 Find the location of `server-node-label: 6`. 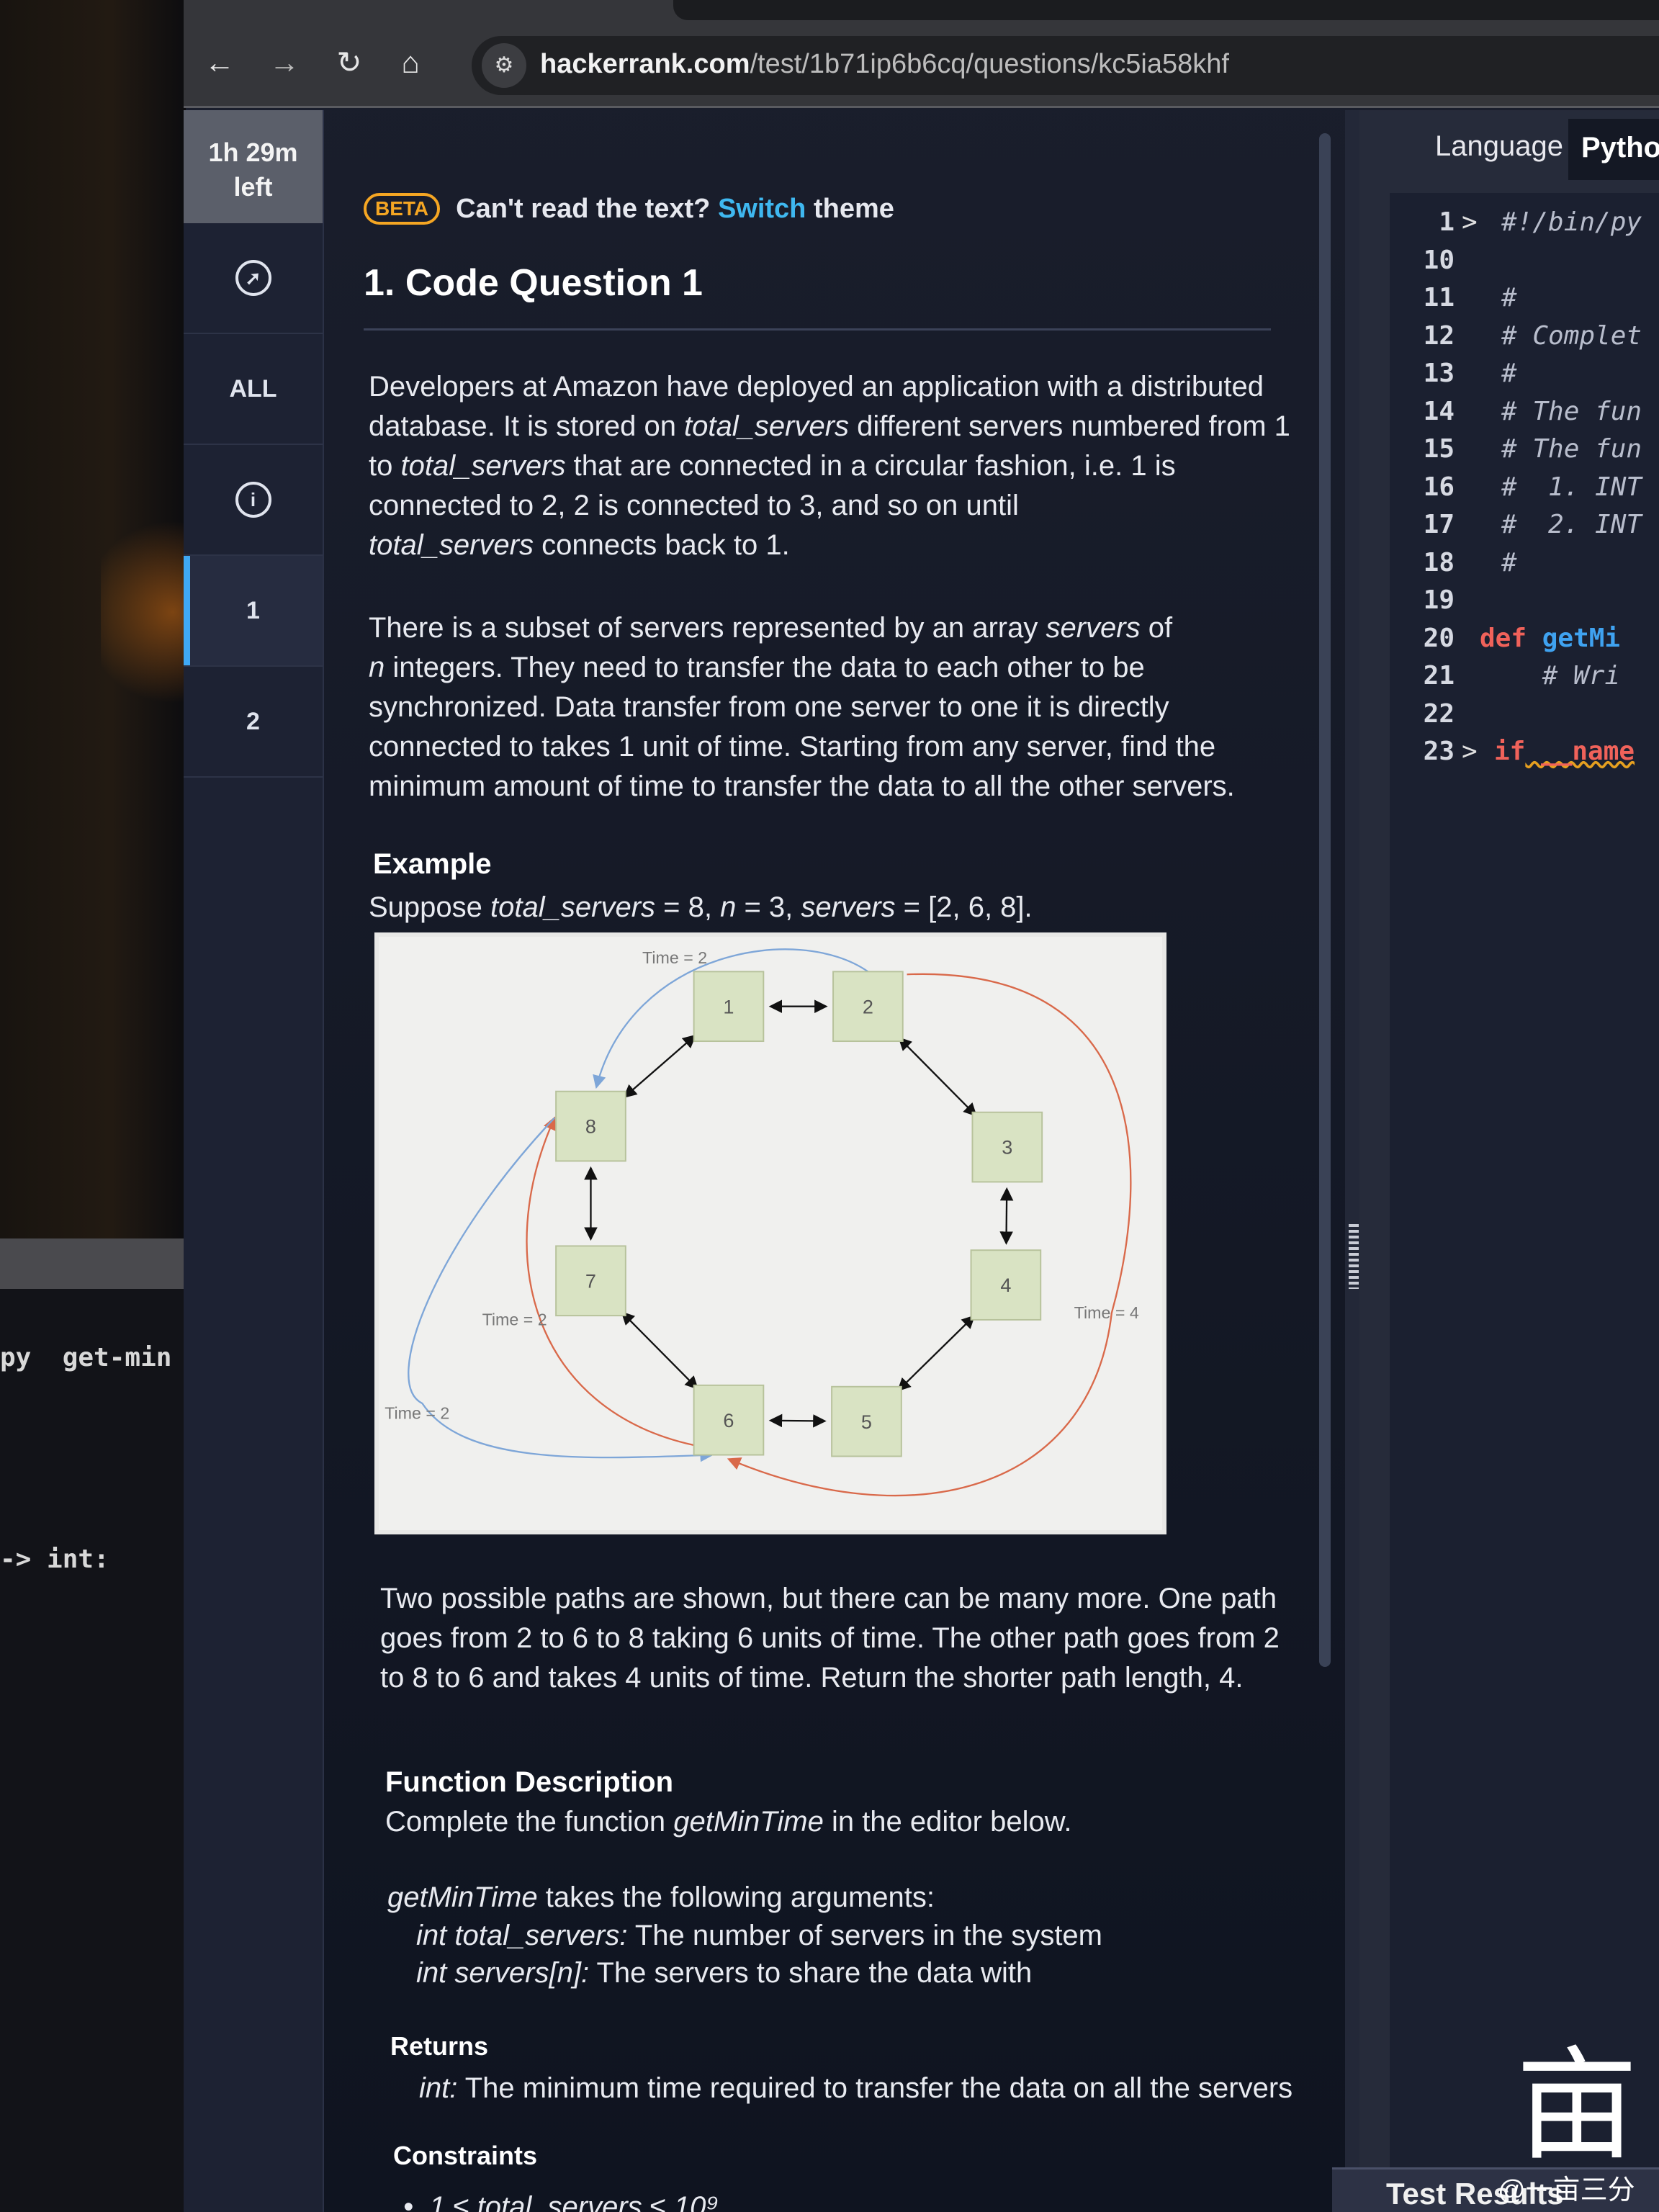

server-node-label: 6 is located at coordinates (729, 1420).